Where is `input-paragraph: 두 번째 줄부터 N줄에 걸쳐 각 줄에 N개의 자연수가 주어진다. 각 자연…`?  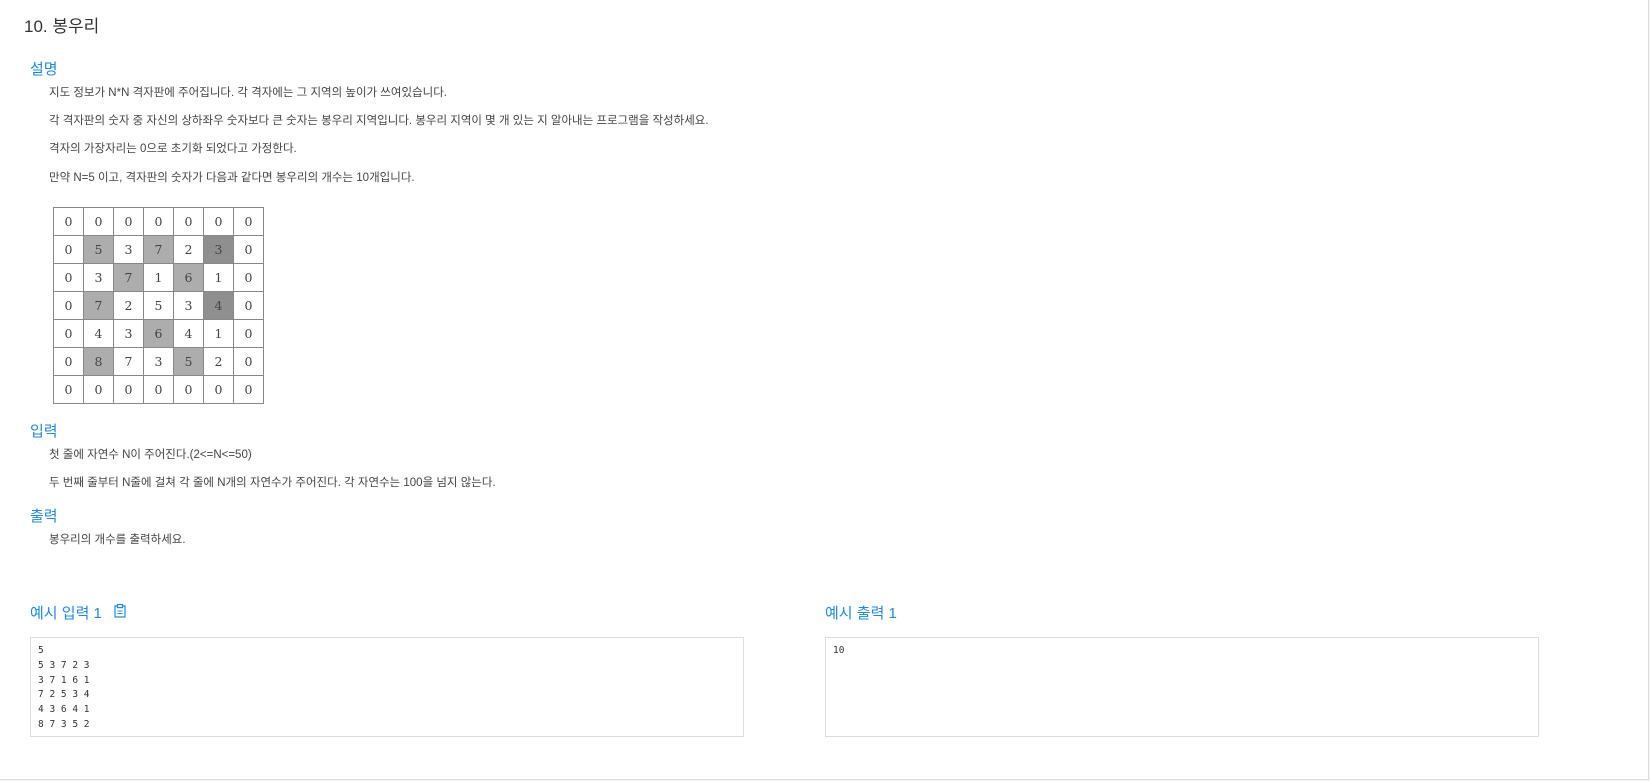 input-paragraph: 두 번째 줄부터 N줄에 걸쳐 각 줄에 N개의 자연수가 주어진다. 각 자연… is located at coordinates (272, 483).